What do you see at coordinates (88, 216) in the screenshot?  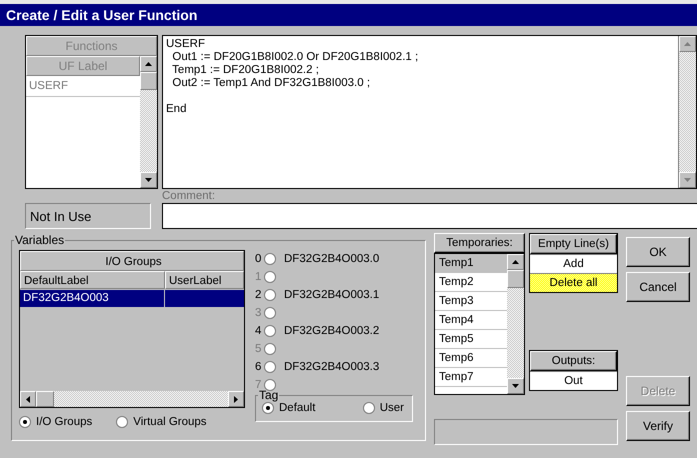 I see `status-field: Not In Use` at bounding box center [88, 216].